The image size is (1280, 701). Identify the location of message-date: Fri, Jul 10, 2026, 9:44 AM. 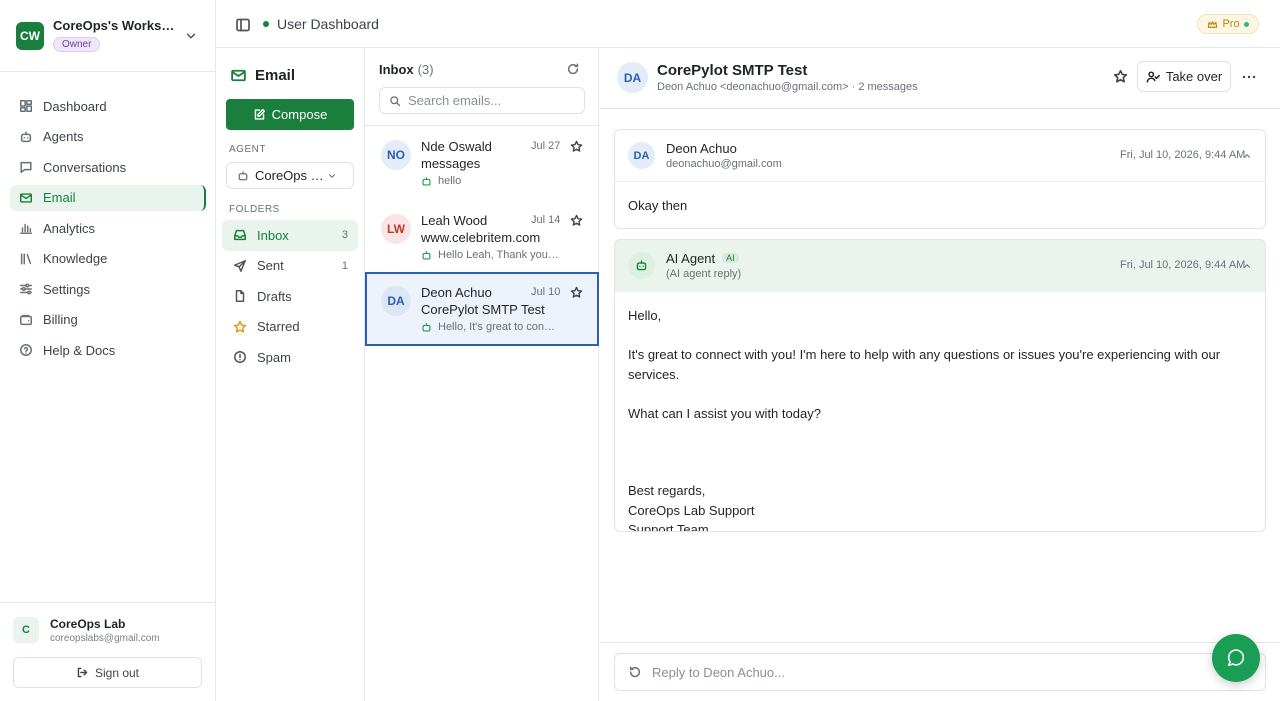
(1183, 155).